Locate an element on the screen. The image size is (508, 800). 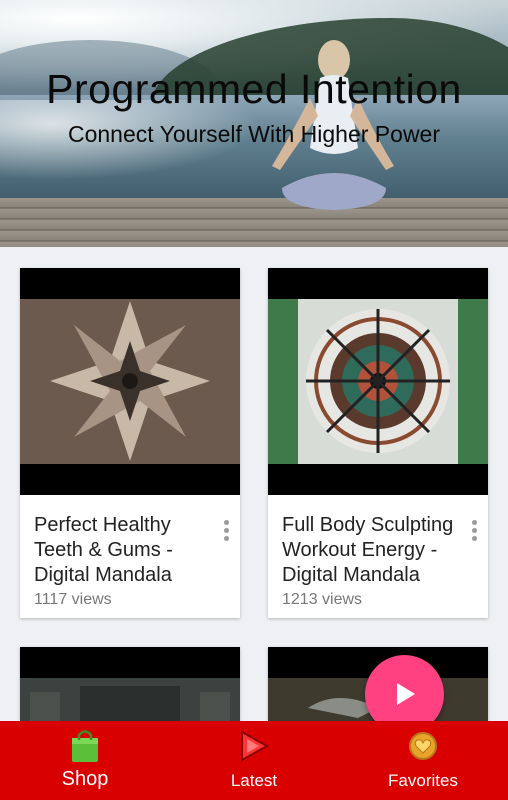
app-subtitle: Connect Yourself With Higher Power is located at coordinates (254, 134).